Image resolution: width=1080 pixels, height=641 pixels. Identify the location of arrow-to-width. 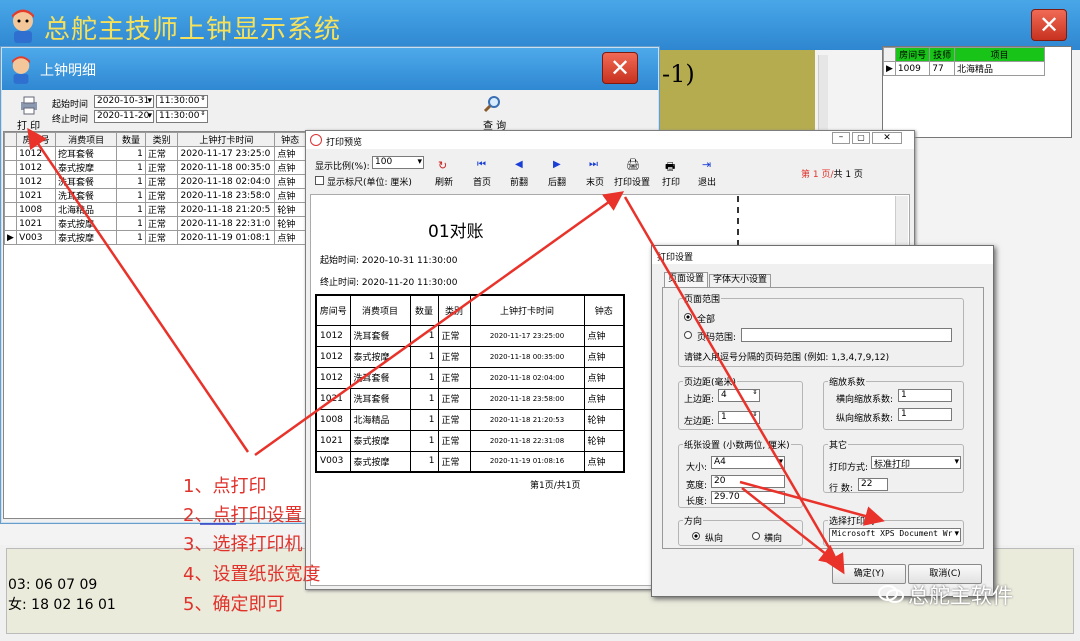
(790, 526).